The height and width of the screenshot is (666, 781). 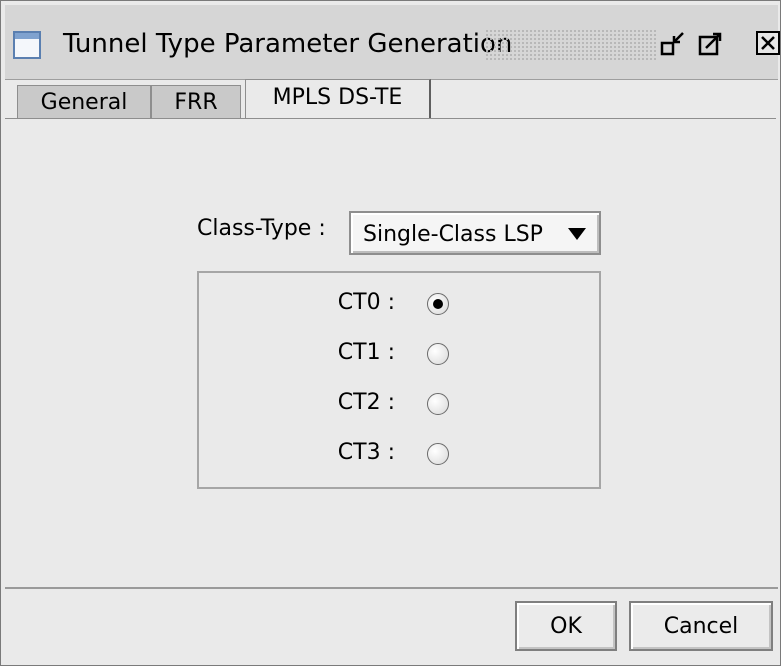 I want to click on tab-strip: General FRR MPLS DS-TE, so click(x=391, y=99).